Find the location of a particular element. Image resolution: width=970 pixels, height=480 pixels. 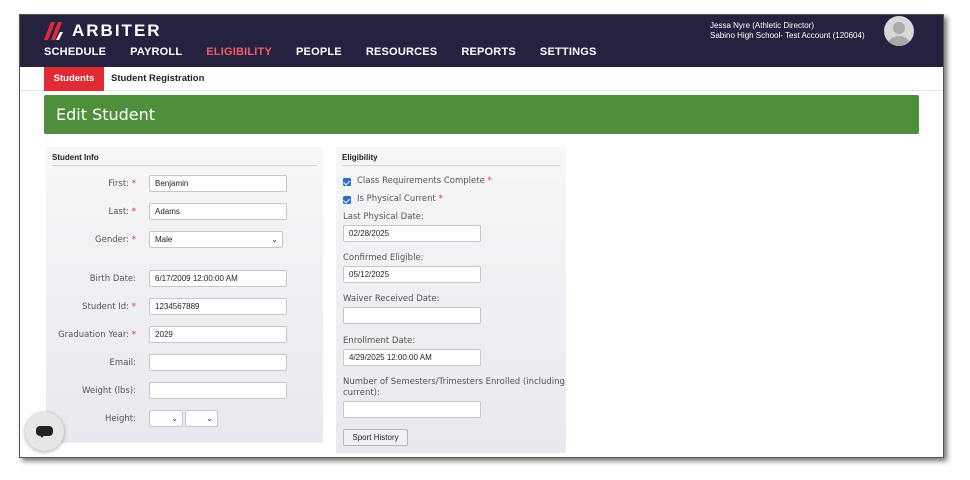

user-name: Jessa Nyre (Athletic Director) is located at coordinates (762, 25).